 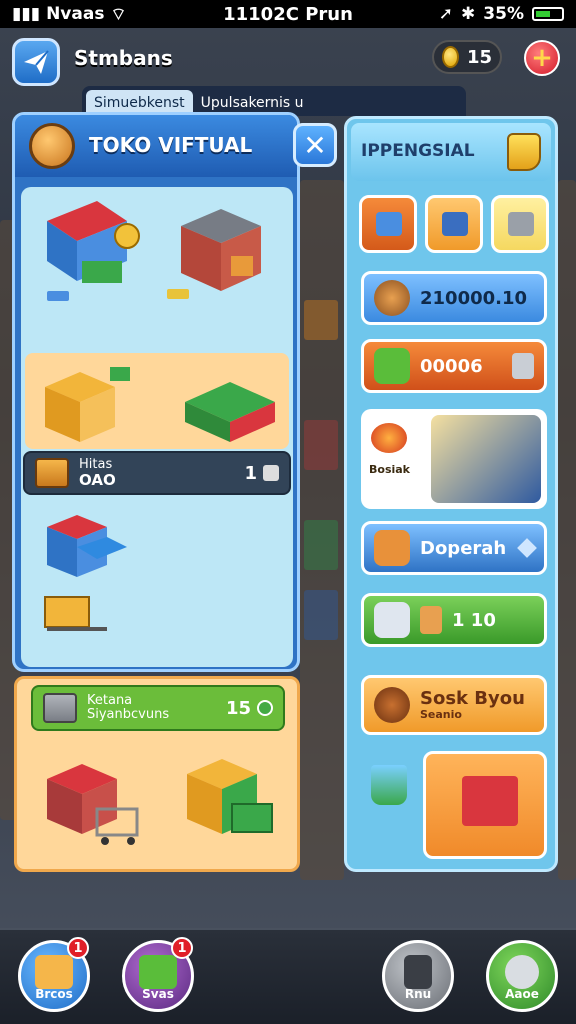 I want to click on coin-icon, so click(x=450, y=57).